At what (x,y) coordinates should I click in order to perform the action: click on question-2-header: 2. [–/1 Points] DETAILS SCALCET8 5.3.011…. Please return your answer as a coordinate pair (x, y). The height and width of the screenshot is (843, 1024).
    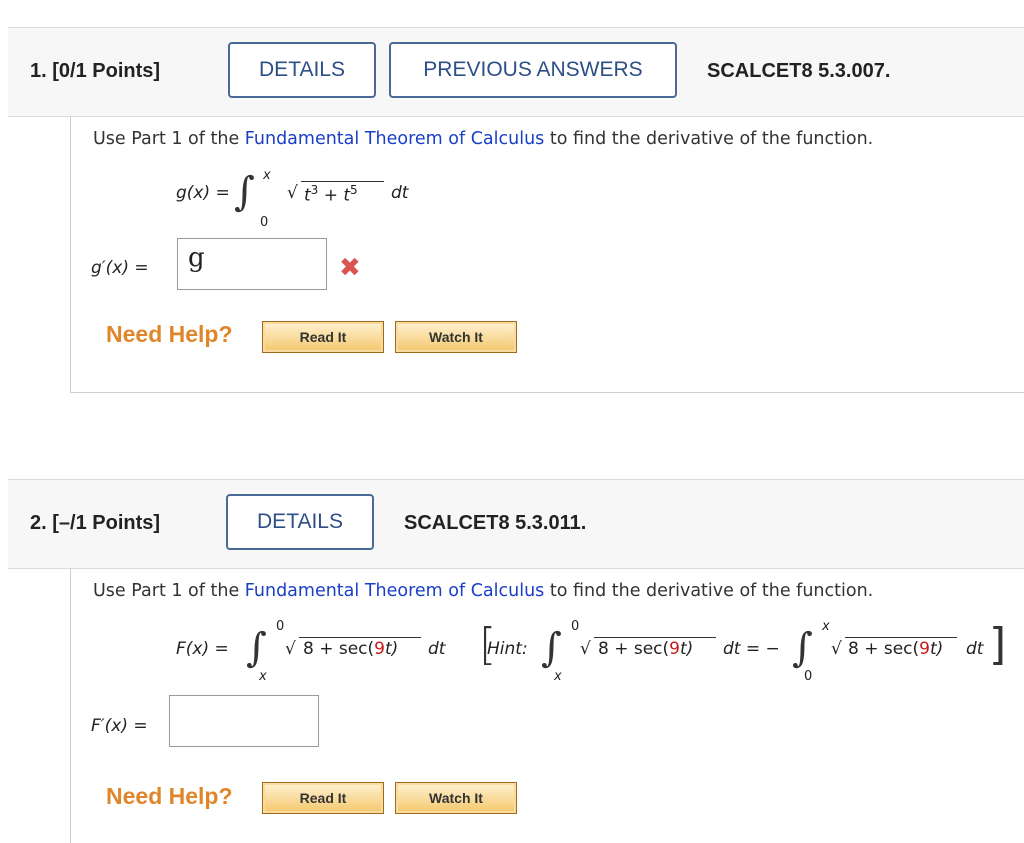
    Looking at the image, I should click on (516, 524).